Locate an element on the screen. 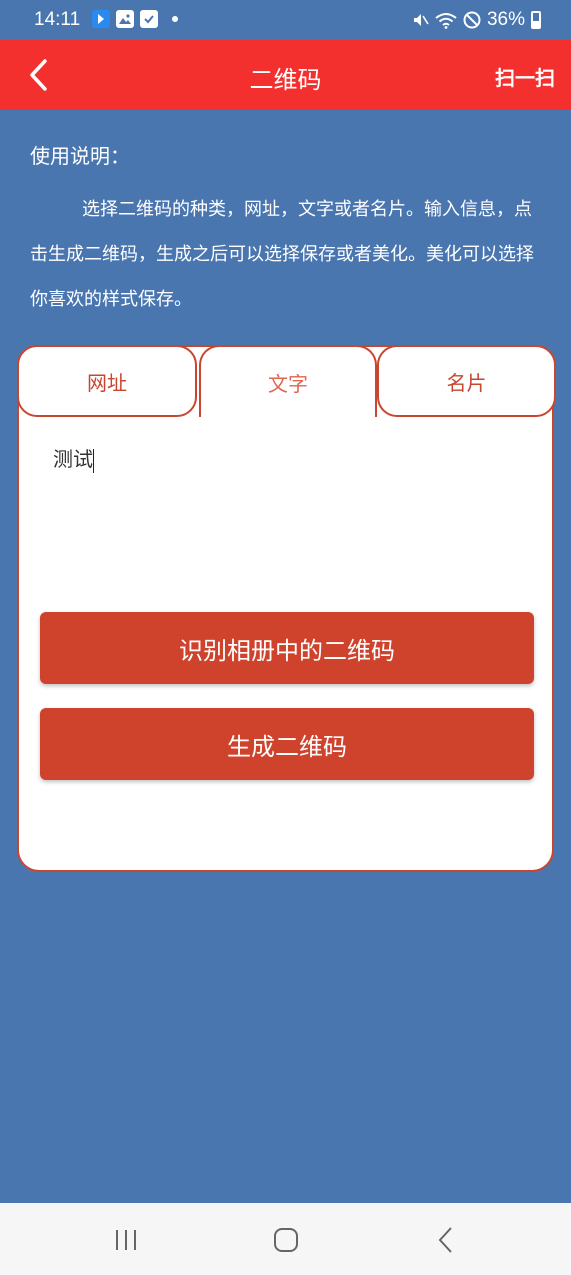 The height and width of the screenshot is (1275, 571). recent-apps-icon is located at coordinates (126, 1240).